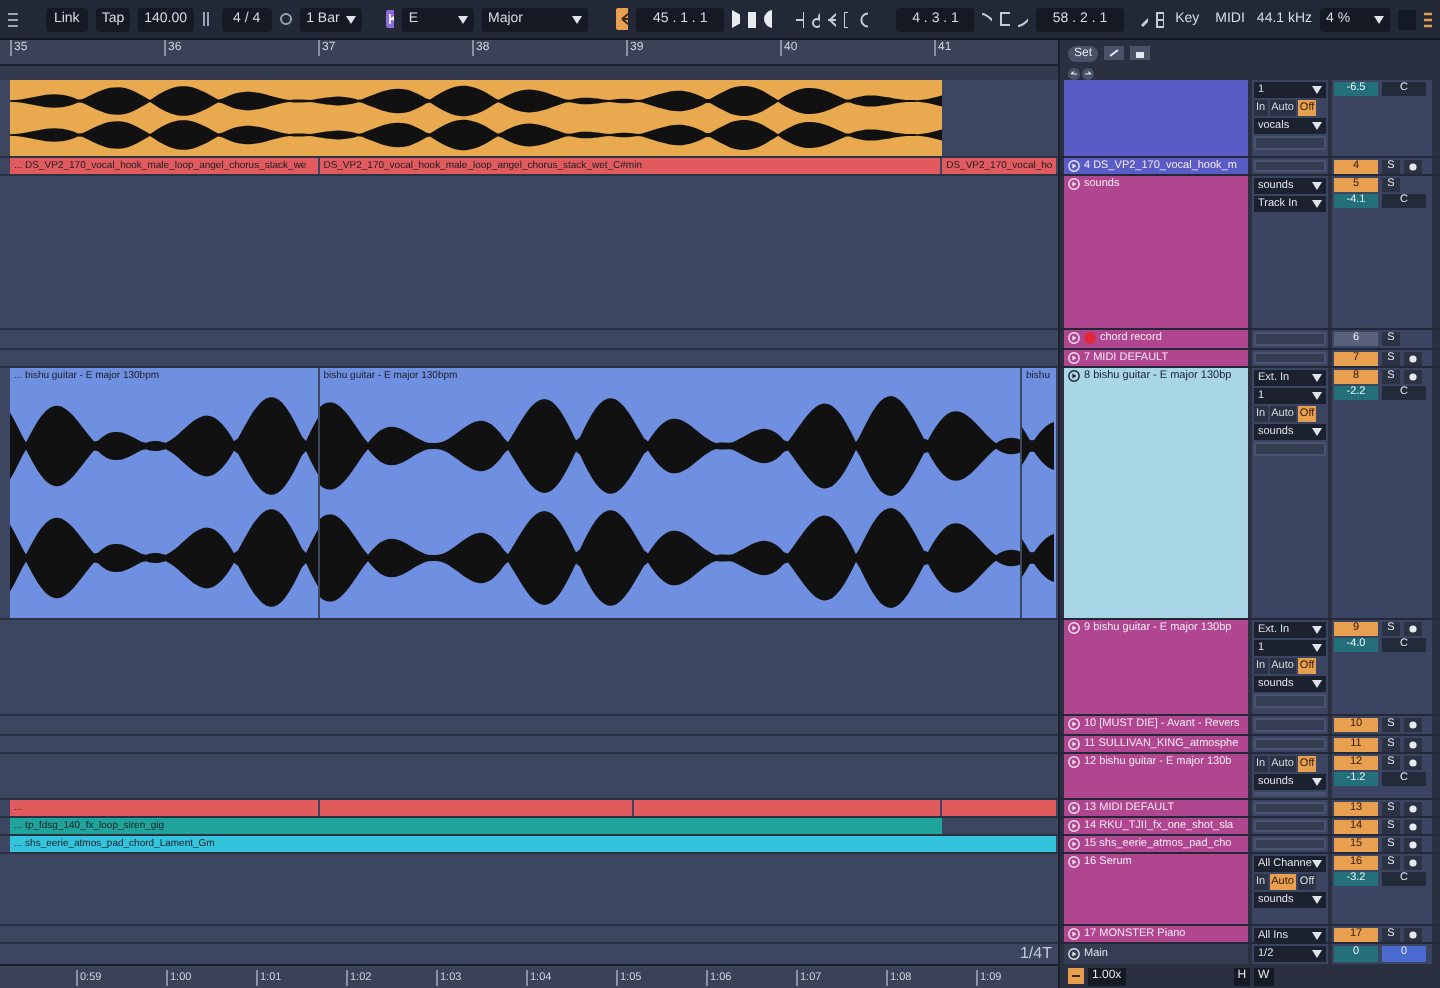 The height and width of the screenshot is (988, 1440). I want to click on expand-icon, so click(1114, 53).